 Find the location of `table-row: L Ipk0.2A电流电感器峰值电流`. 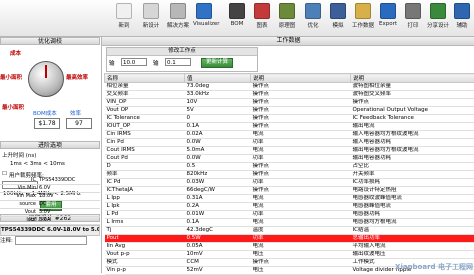

table-row: L Ipk0.2A电流电感器峰值电流 is located at coordinates (289, 207).